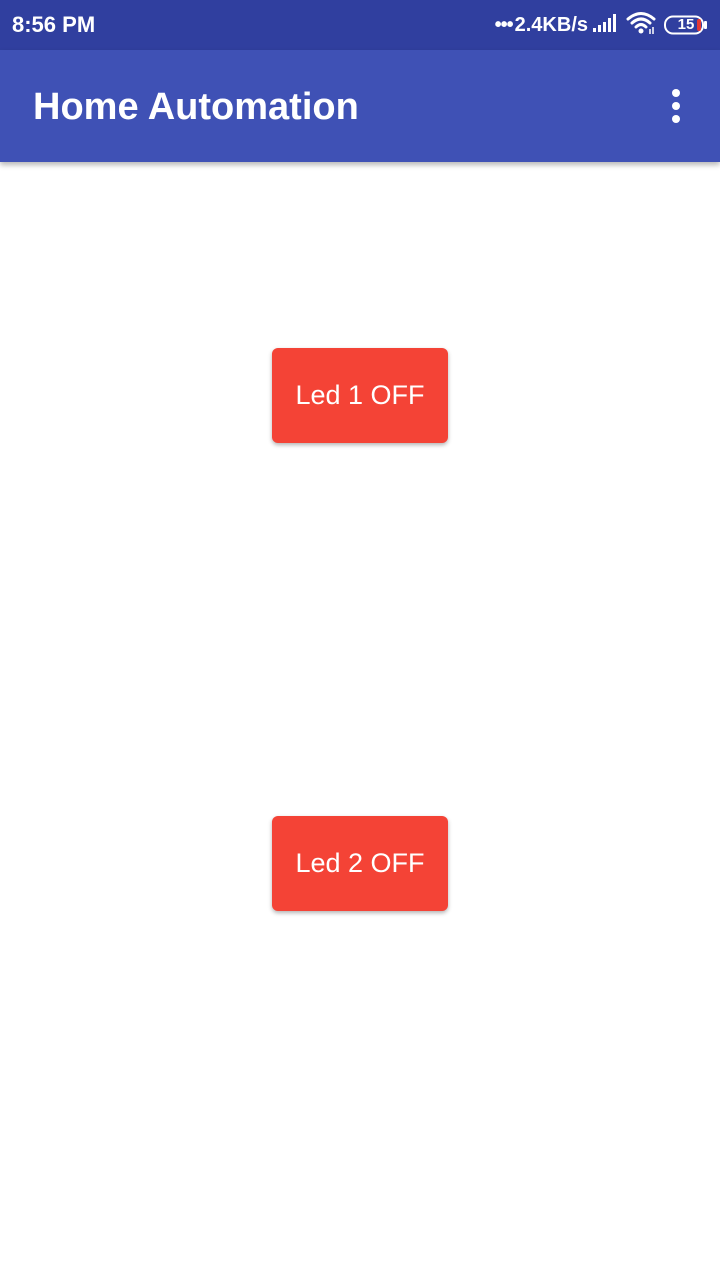 The height and width of the screenshot is (1280, 720). What do you see at coordinates (551, 24) in the screenshot?
I see `network-speed: 2.4KB/s` at bounding box center [551, 24].